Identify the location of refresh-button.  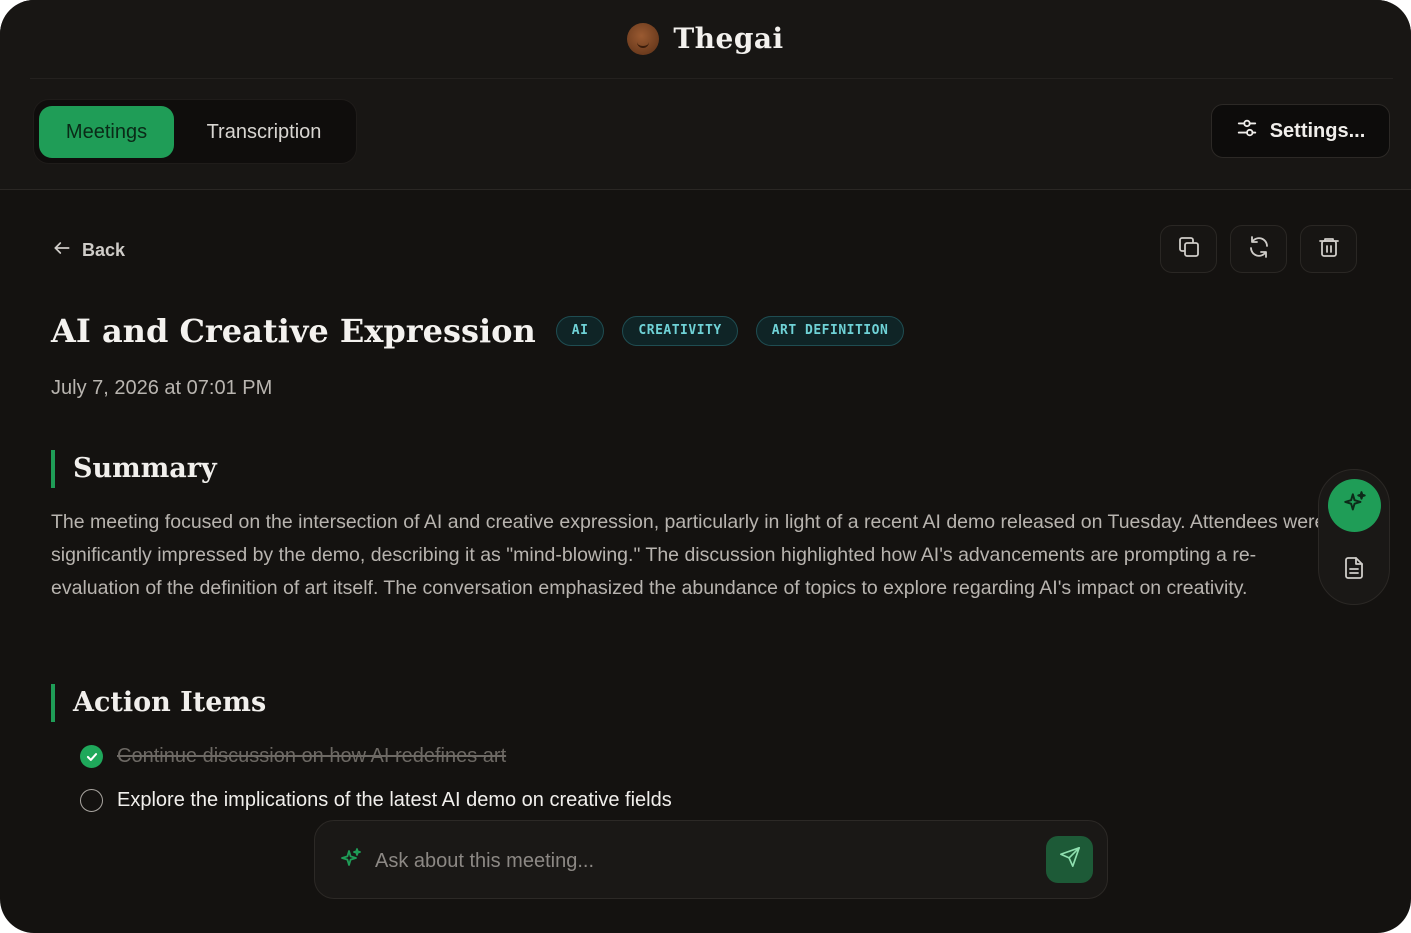
(1258, 249).